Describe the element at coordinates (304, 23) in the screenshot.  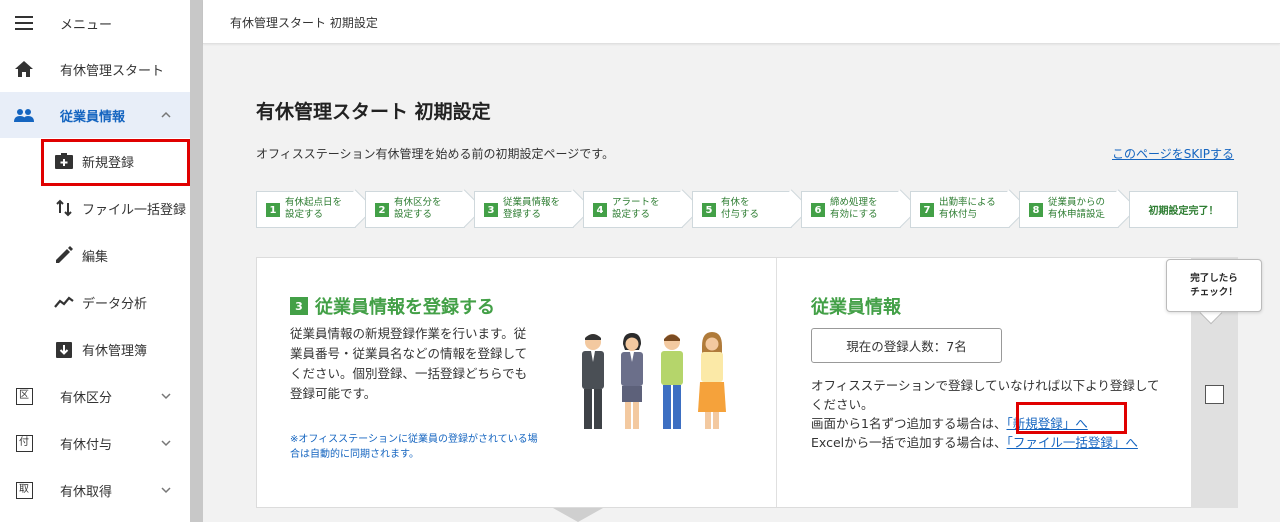
I see `topbar-title: 有休管理スタート 初期設定` at that location.